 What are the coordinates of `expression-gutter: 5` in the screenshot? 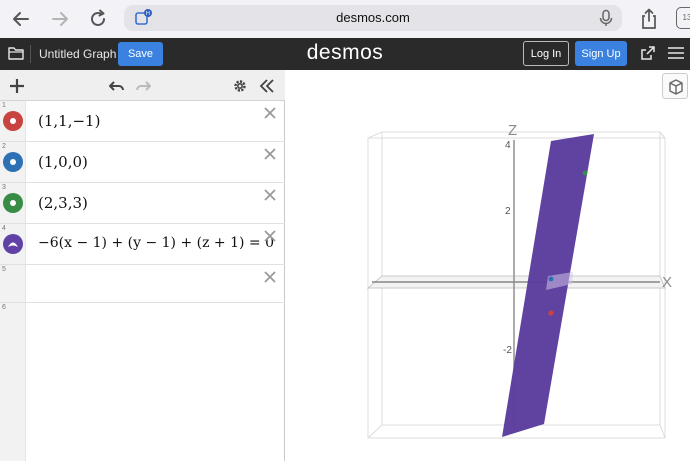 It's located at (13, 283).